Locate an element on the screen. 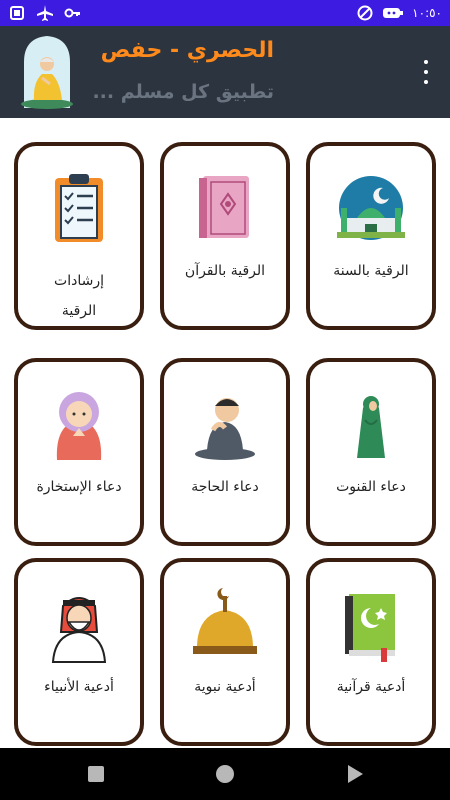  card-ruqyah-sunnah: الرقية بالسنة is located at coordinates (371, 236).